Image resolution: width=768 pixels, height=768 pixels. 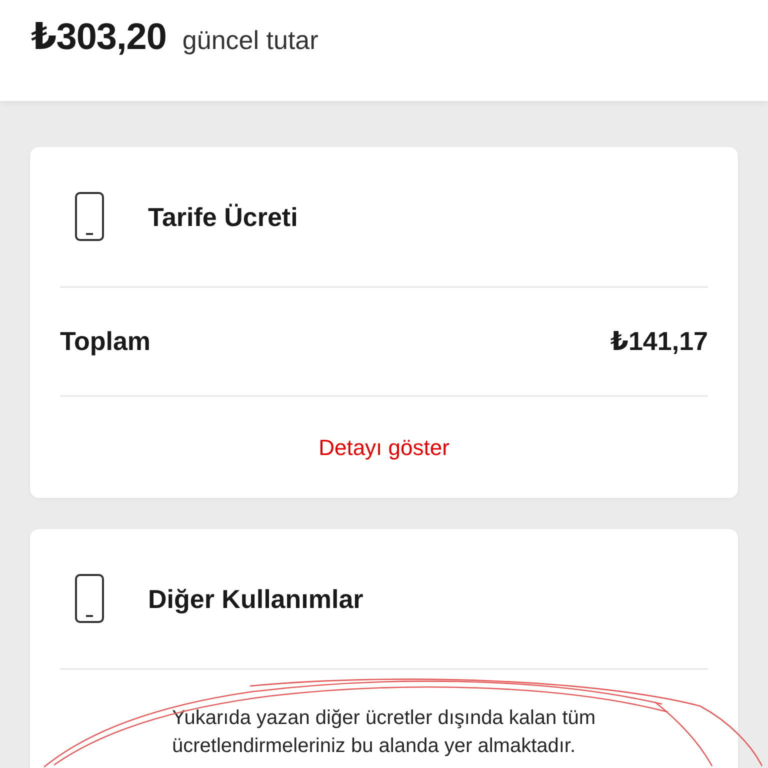 What do you see at coordinates (384, 732) in the screenshot?
I see `info-text: Yukarıda yazan diğer ücretler dışında kalan tüm ücretlendirmeleriniz bu alanda yer almaktadır.` at bounding box center [384, 732].